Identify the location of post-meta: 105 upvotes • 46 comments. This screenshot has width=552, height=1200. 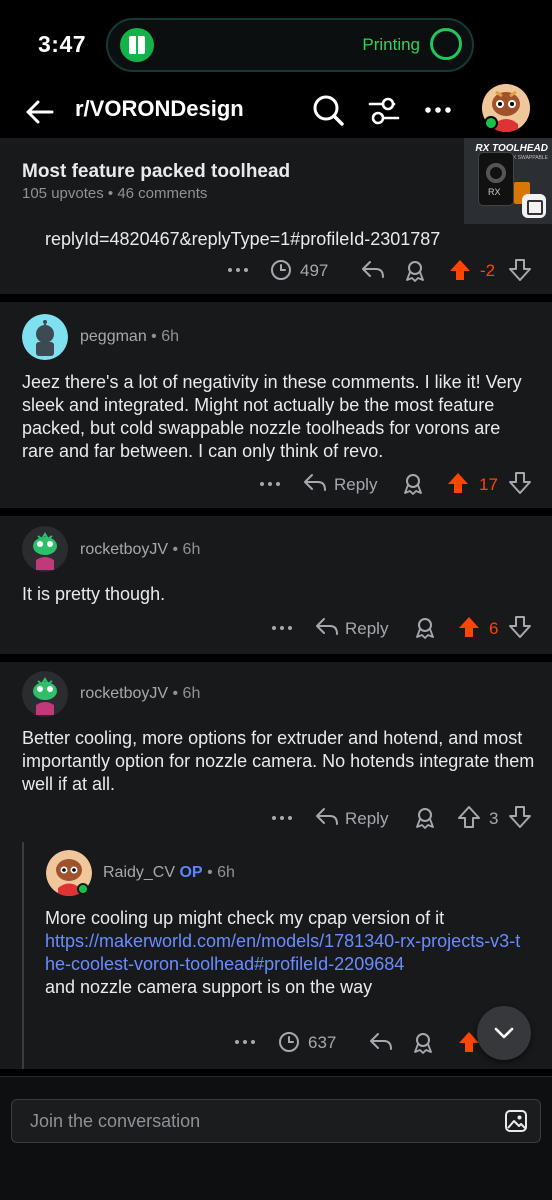
(114, 193).